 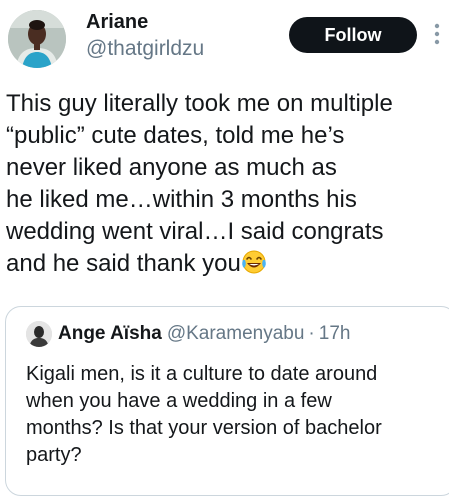 What do you see at coordinates (110, 333) in the screenshot?
I see `quoted-author-display-name: Ange Aïsha` at bounding box center [110, 333].